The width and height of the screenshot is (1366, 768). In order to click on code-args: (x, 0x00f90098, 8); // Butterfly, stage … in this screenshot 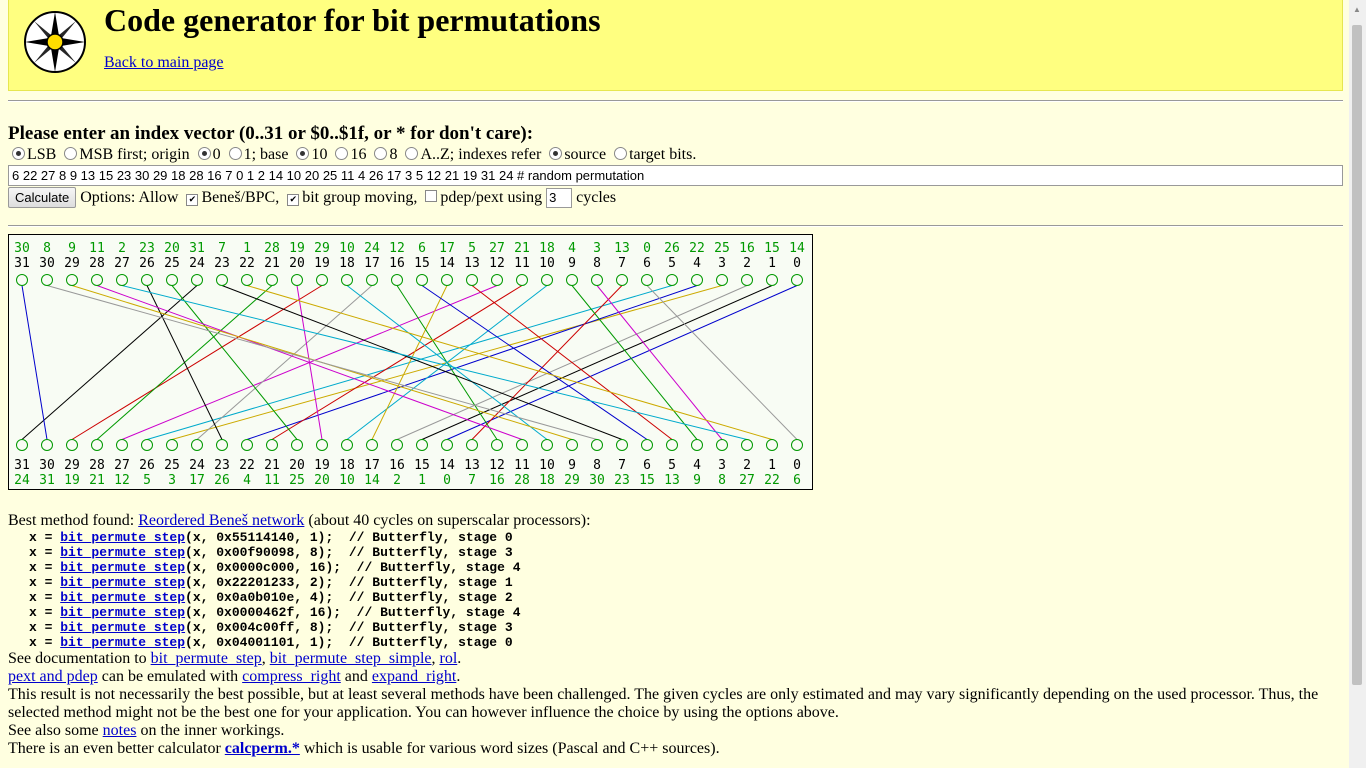, I will do `click(349, 552)`.